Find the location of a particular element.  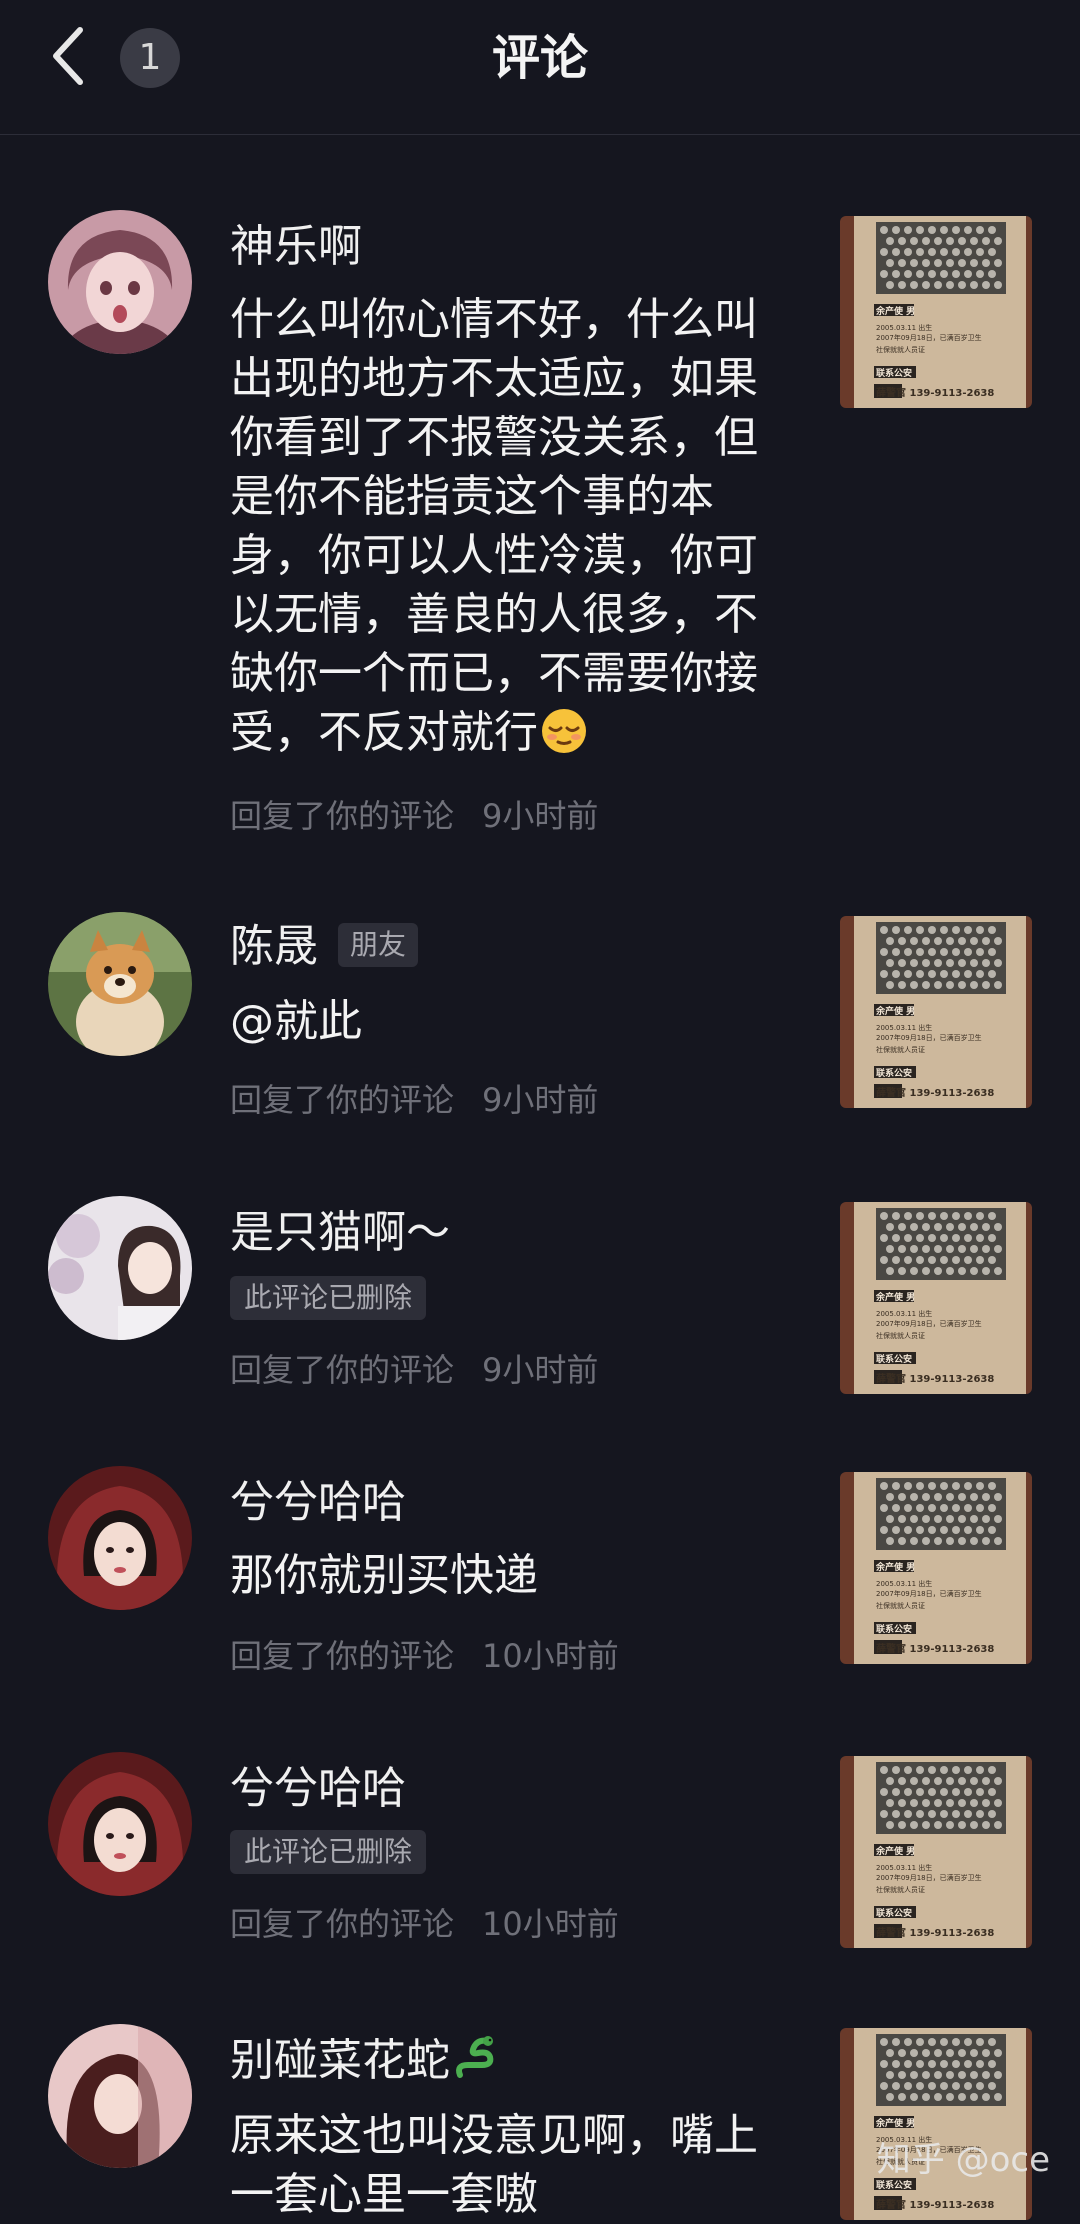

commenter-name: 别碰菜花蛇 is located at coordinates (365, 2061).